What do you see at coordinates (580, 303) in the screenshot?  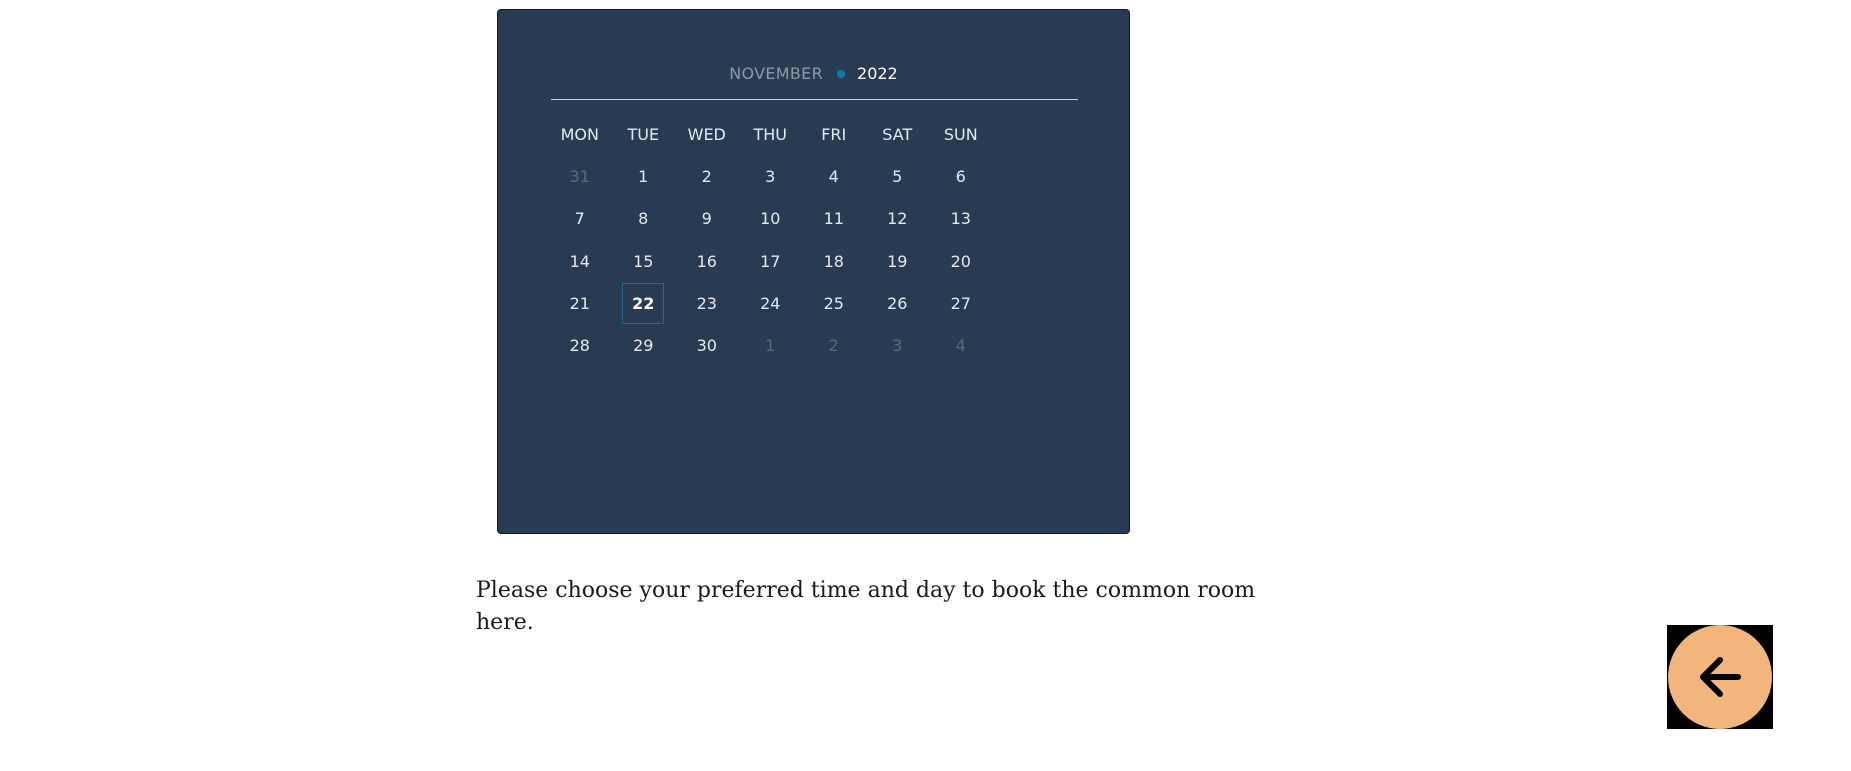 I see `calendar-day: 21` at bounding box center [580, 303].